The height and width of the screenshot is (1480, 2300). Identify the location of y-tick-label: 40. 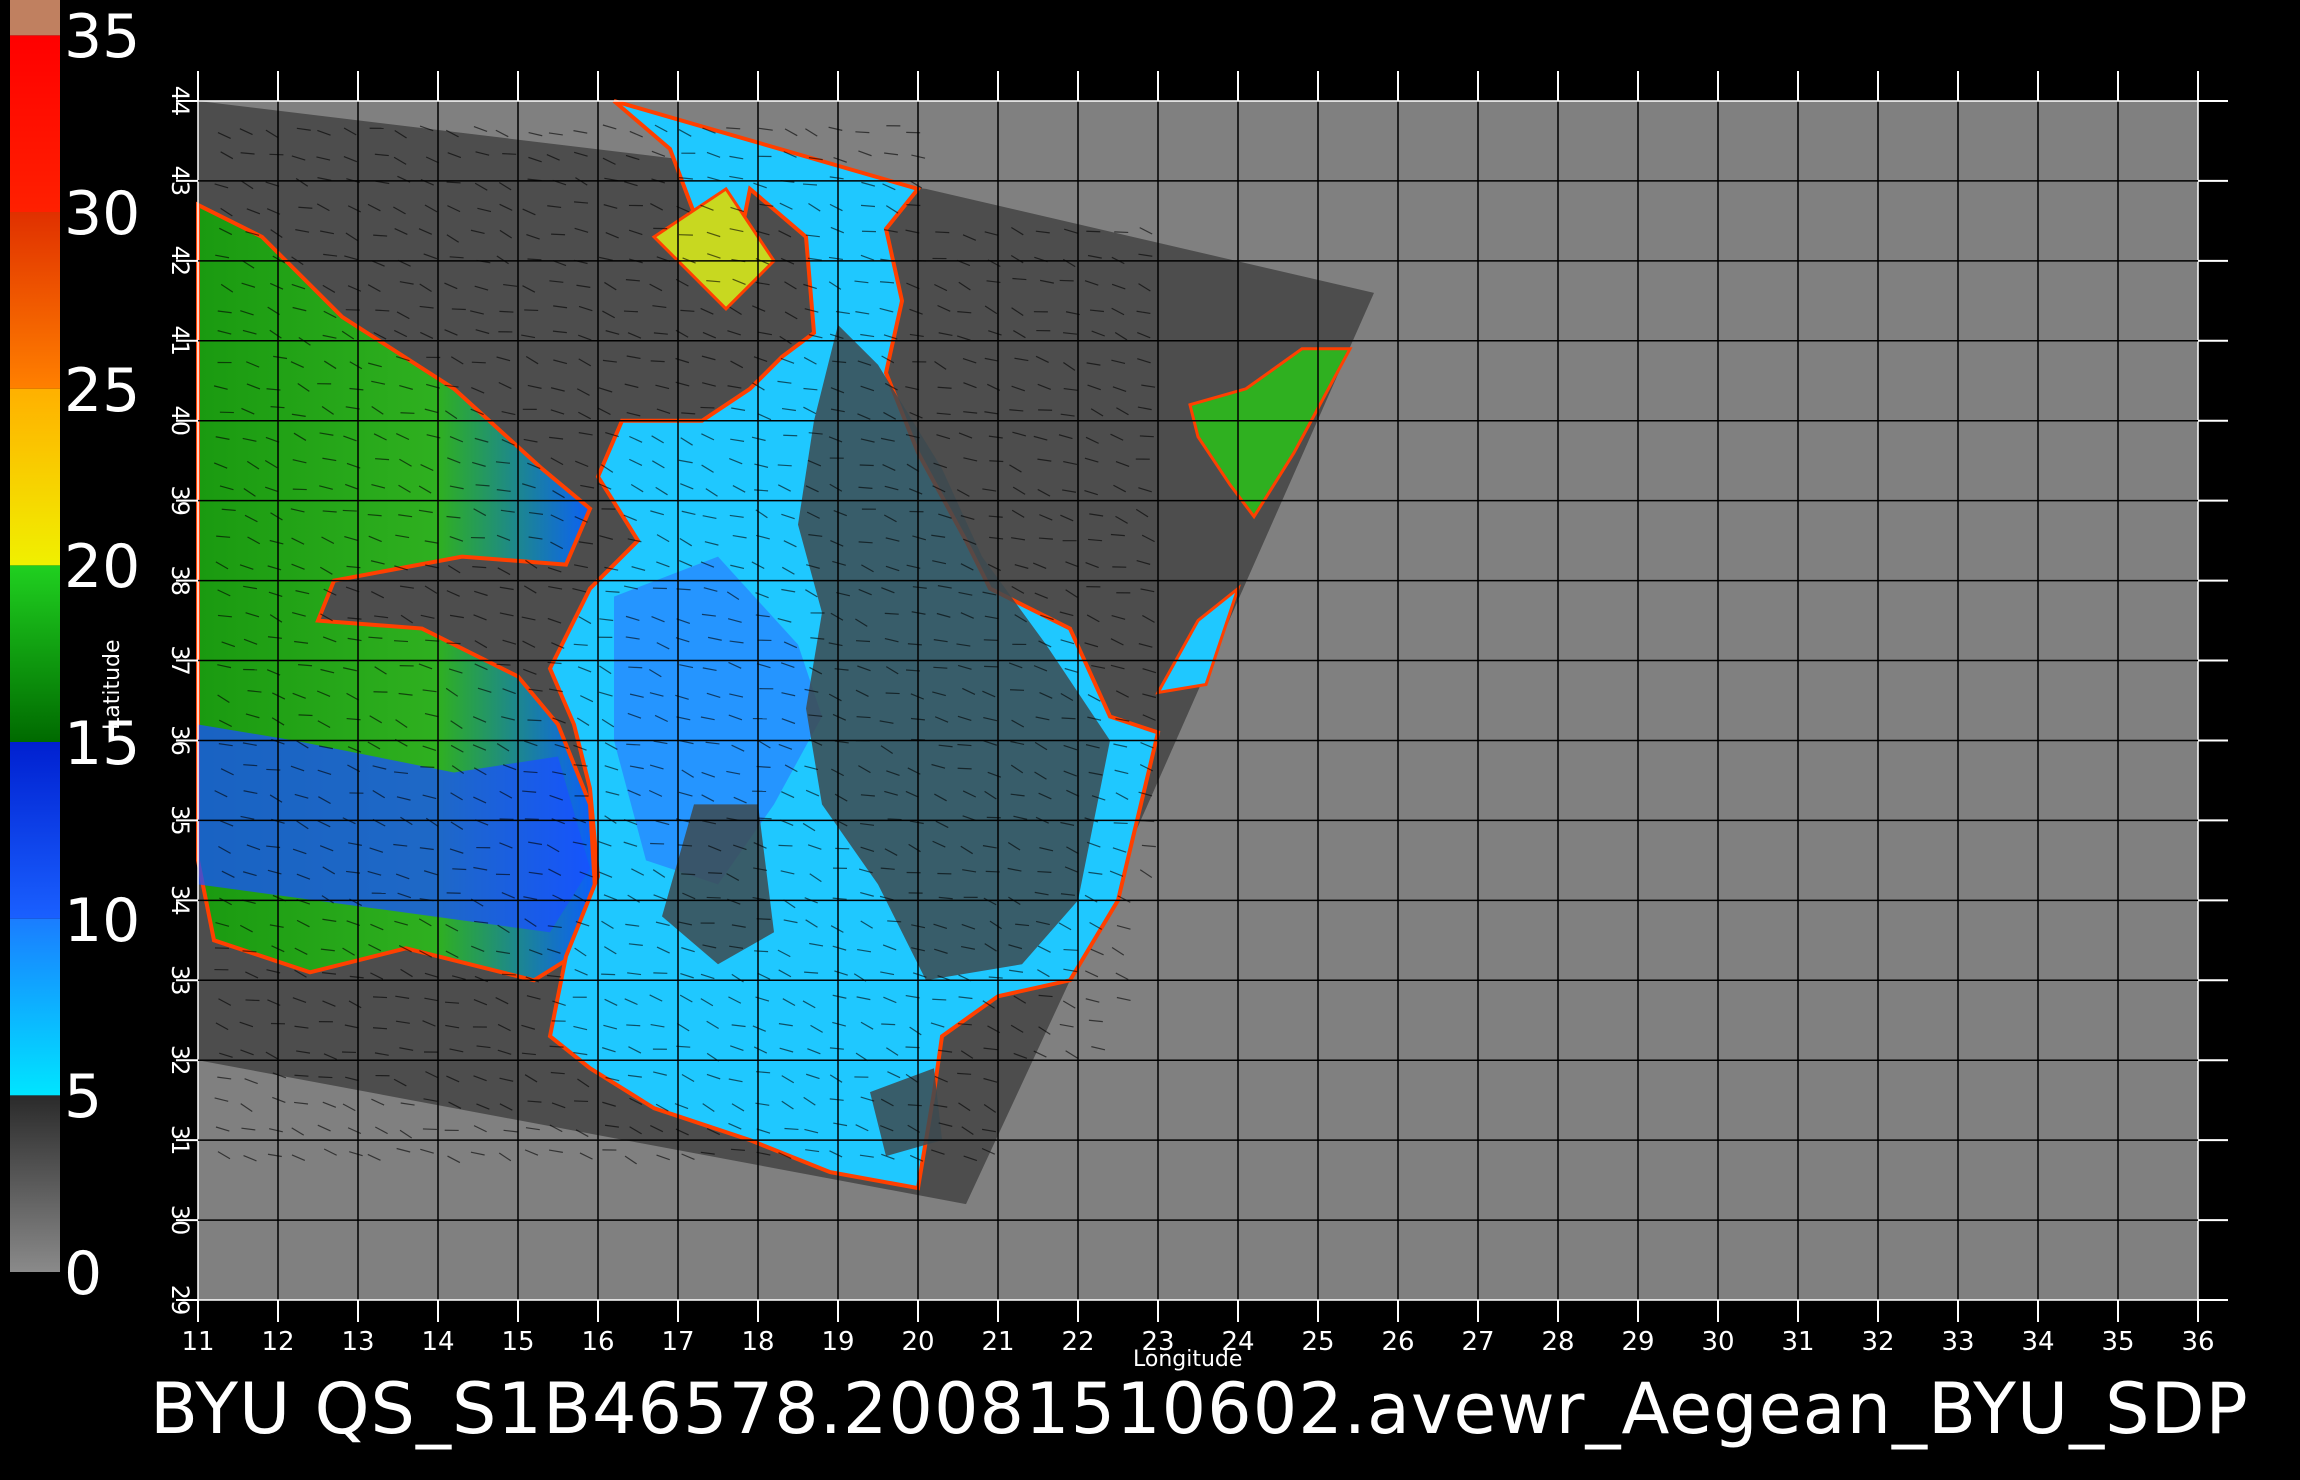
(180, 420).